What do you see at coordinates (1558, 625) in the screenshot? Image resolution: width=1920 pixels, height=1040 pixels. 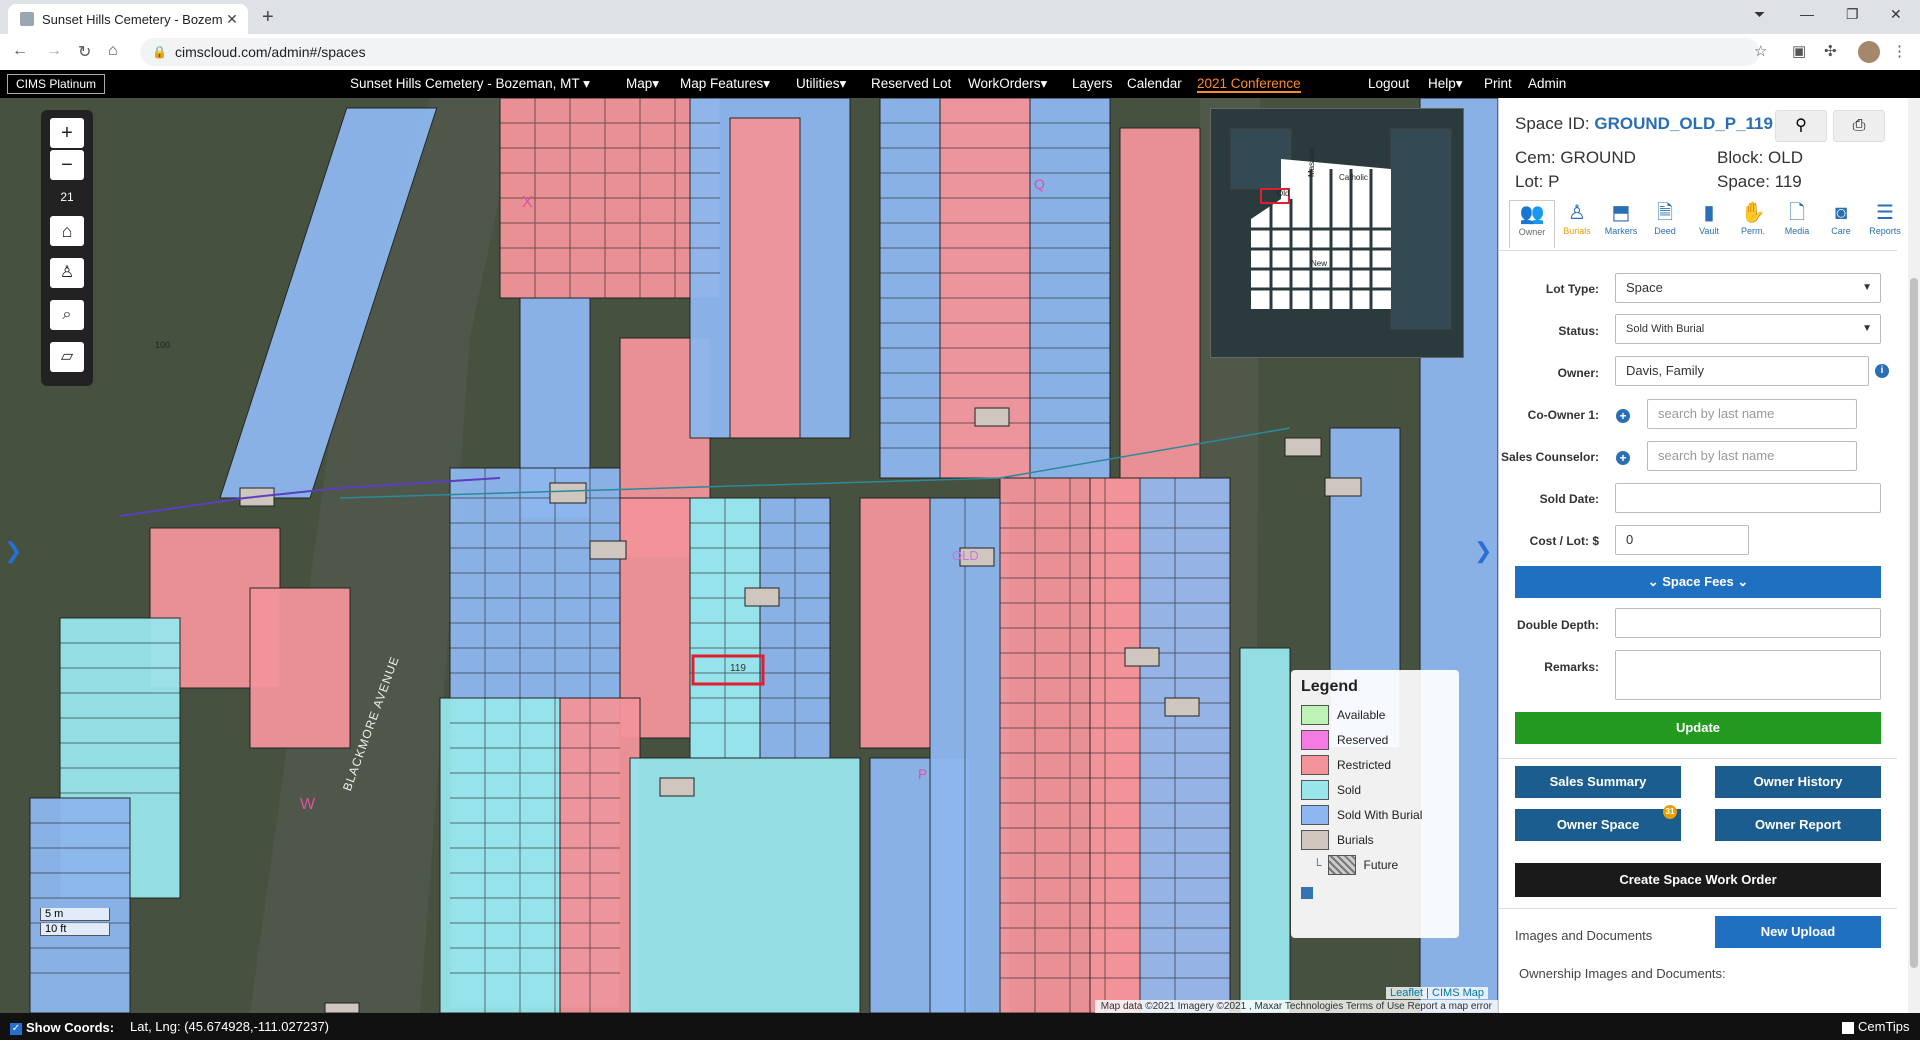 I see `double-depth-label: Double Depth:` at bounding box center [1558, 625].